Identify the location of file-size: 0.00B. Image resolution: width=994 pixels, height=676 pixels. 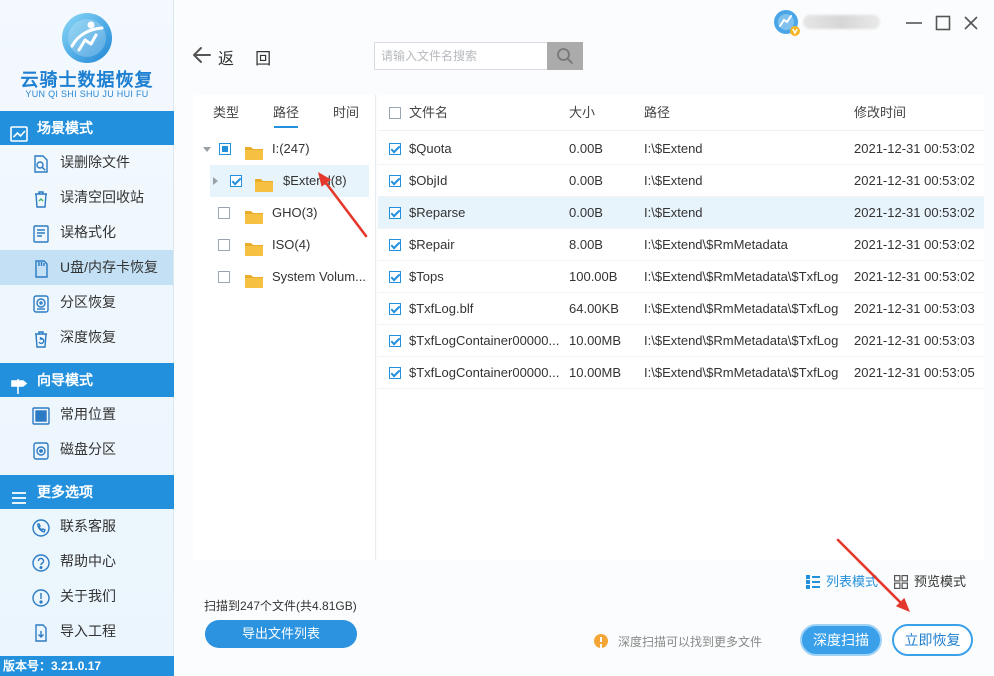
(586, 180).